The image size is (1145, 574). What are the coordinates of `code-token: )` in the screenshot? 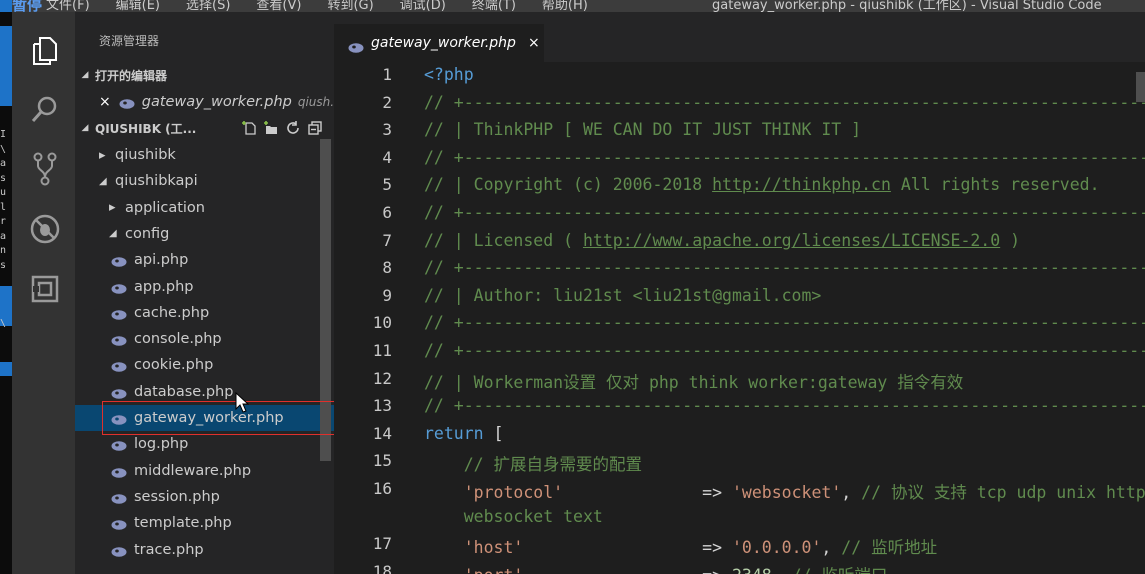 It's located at (1010, 240).